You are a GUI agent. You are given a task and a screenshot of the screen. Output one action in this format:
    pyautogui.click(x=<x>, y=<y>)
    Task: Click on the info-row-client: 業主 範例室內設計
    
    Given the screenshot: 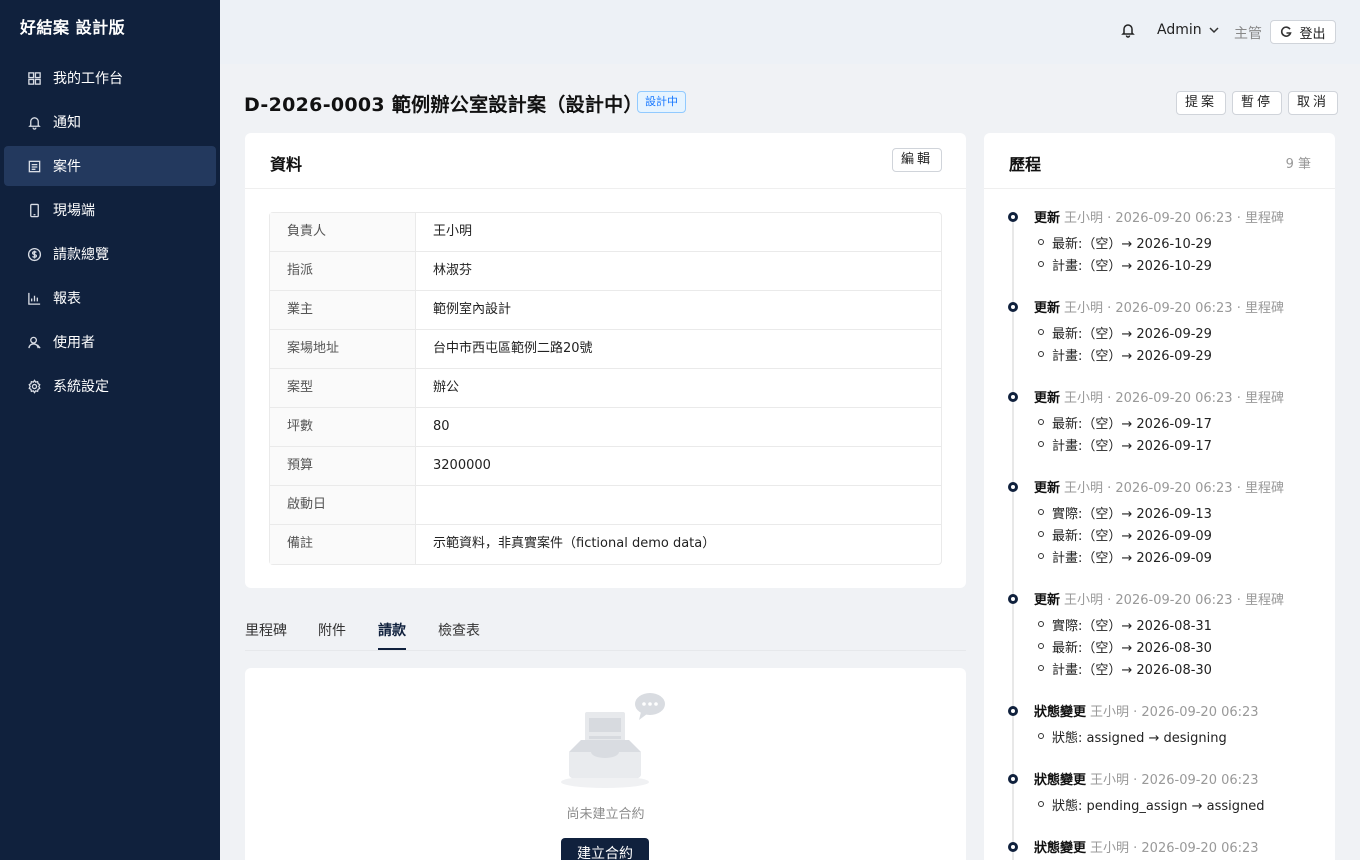 What is the action you would take?
    pyautogui.click(x=605, y=310)
    